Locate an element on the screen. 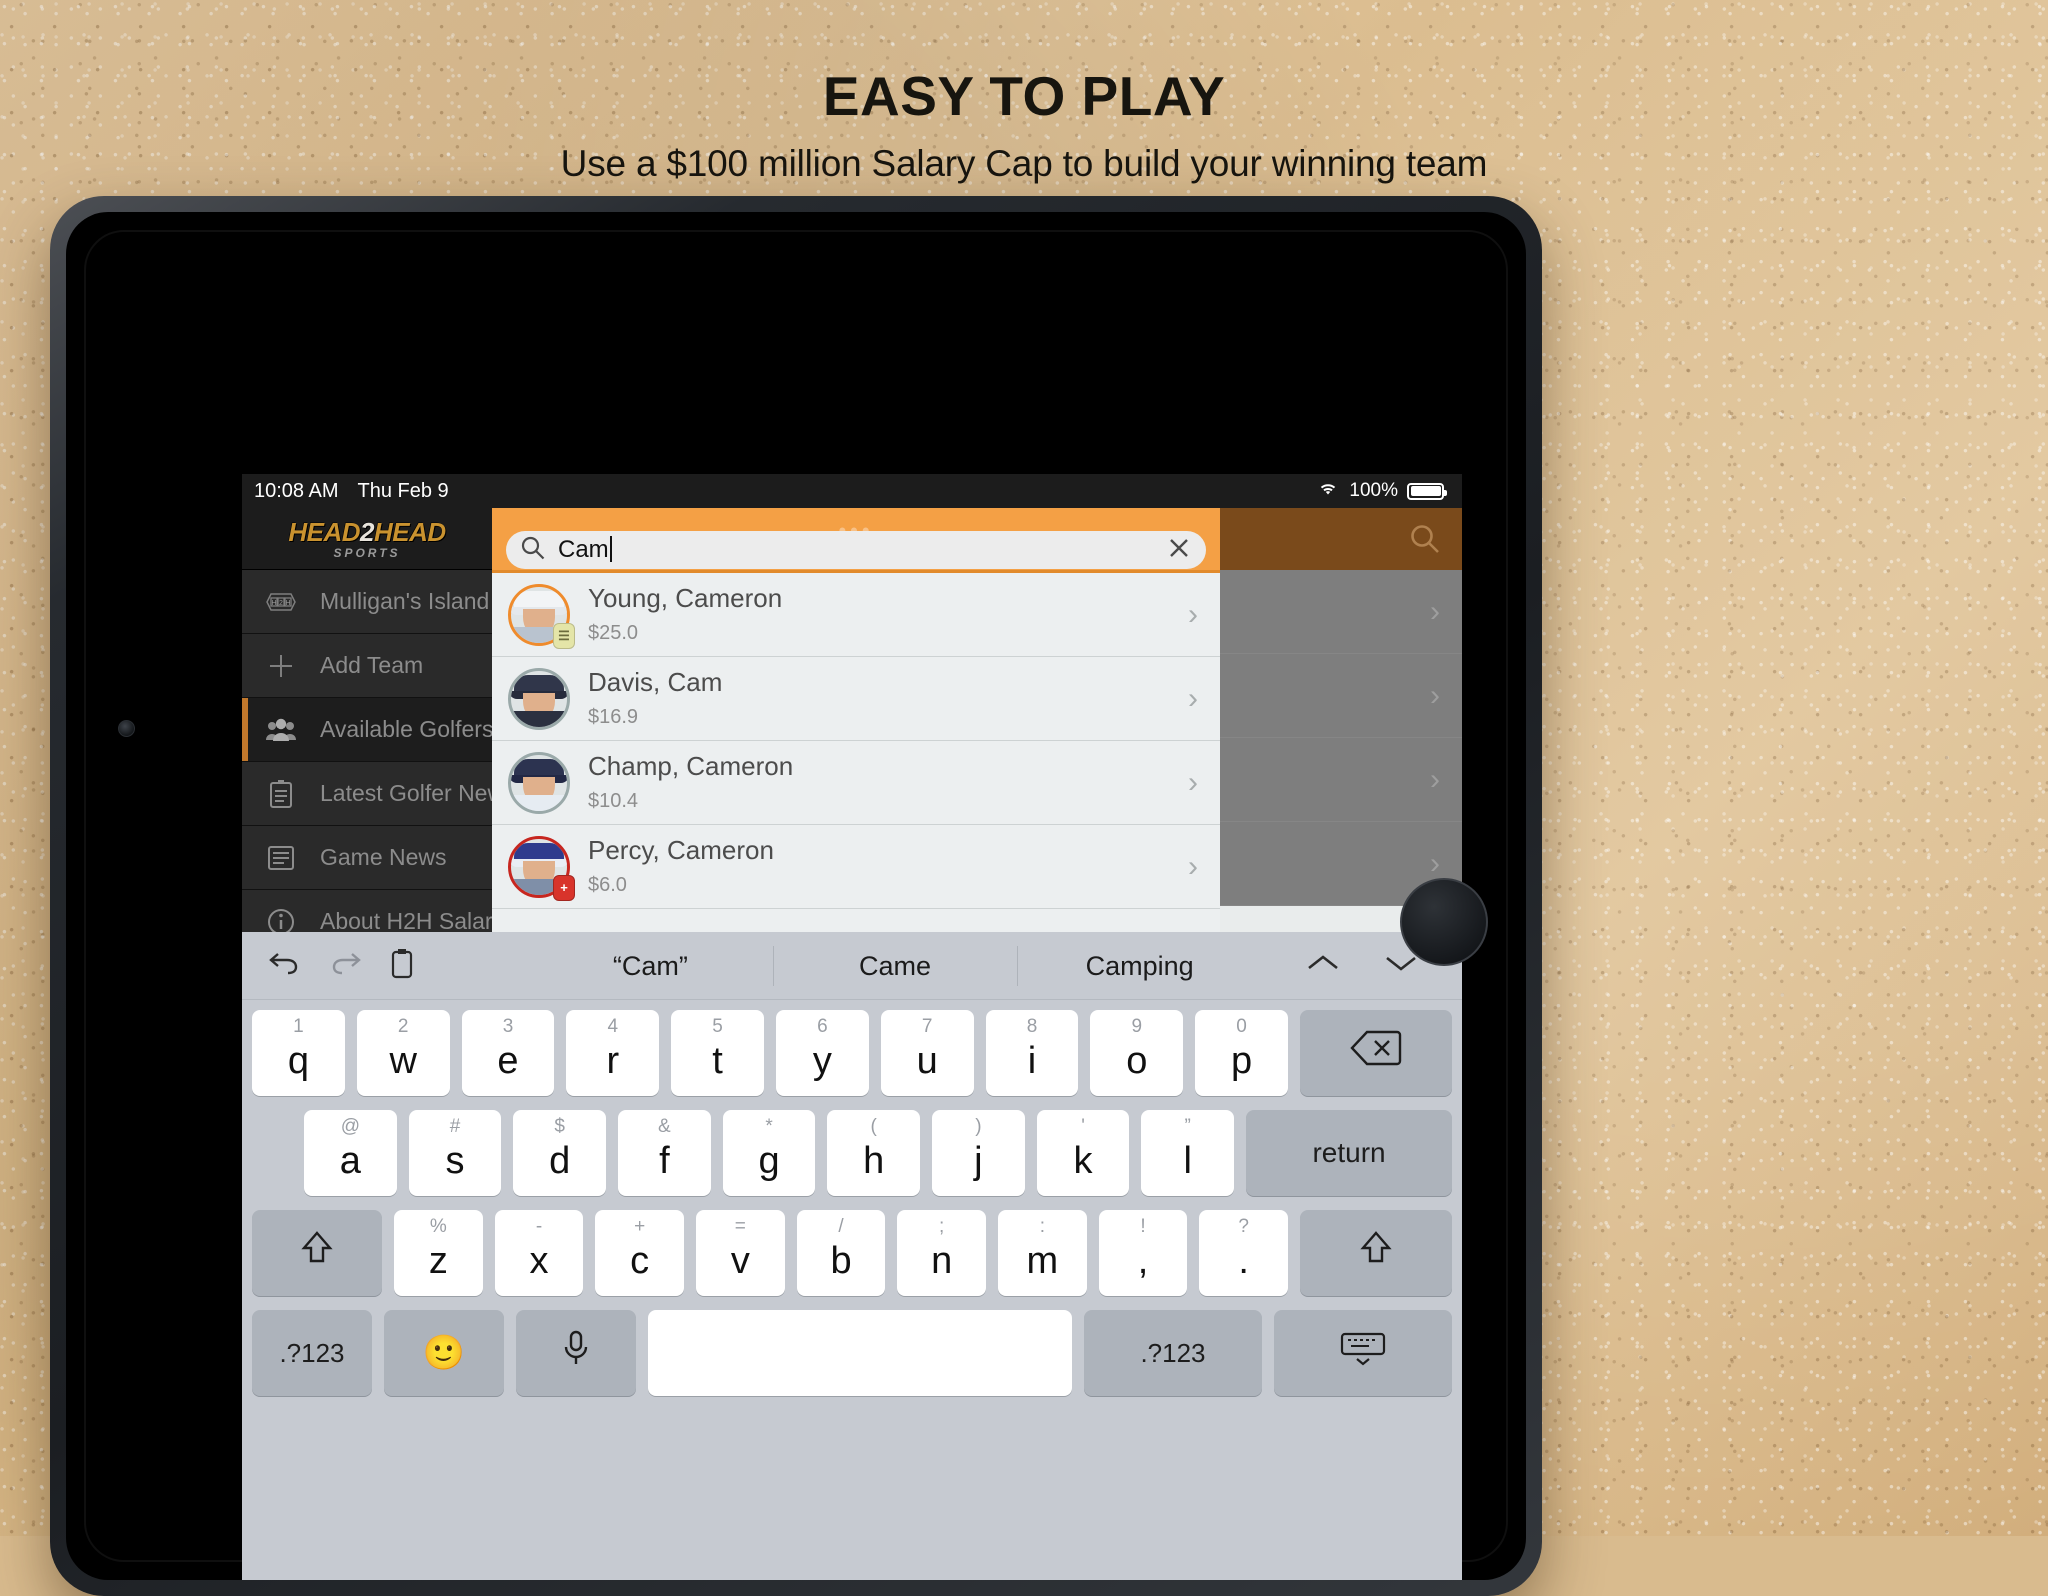  golfer-name: Davis, Cam is located at coordinates (655, 681).